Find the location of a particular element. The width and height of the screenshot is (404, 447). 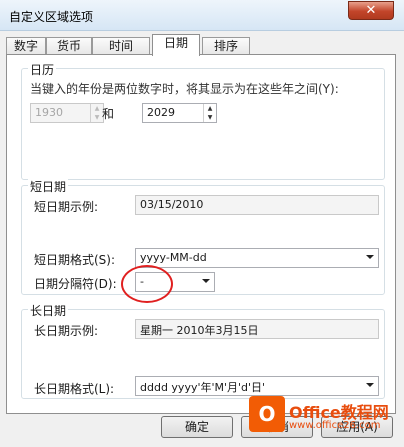

tab-date: 日期 is located at coordinates (176, 45).